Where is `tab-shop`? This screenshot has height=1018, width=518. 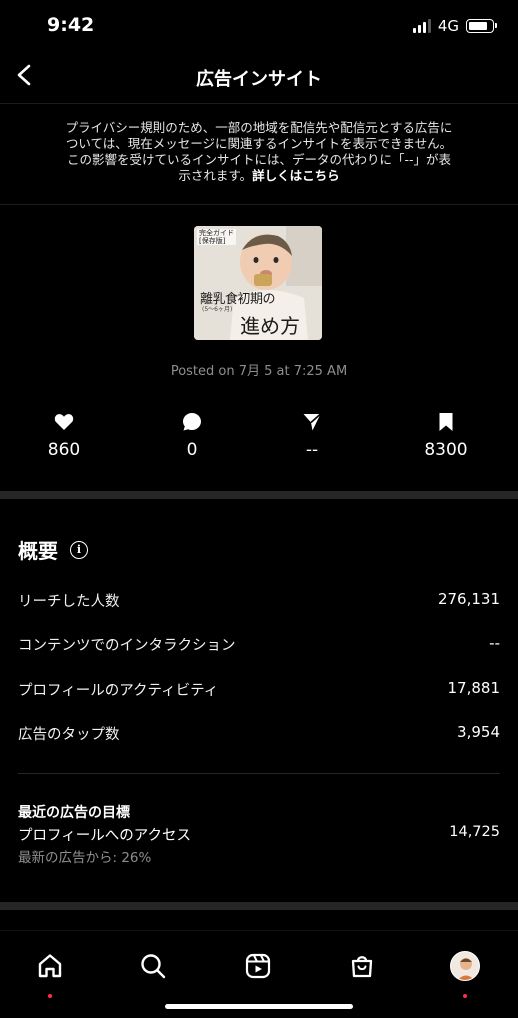 tab-shop is located at coordinates (362, 966).